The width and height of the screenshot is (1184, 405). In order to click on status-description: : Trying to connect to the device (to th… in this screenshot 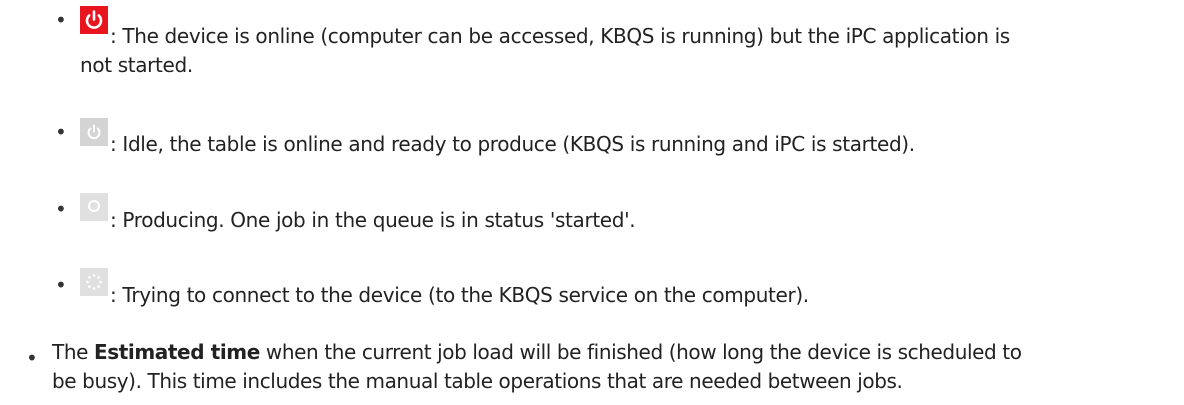, I will do `click(459, 295)`.